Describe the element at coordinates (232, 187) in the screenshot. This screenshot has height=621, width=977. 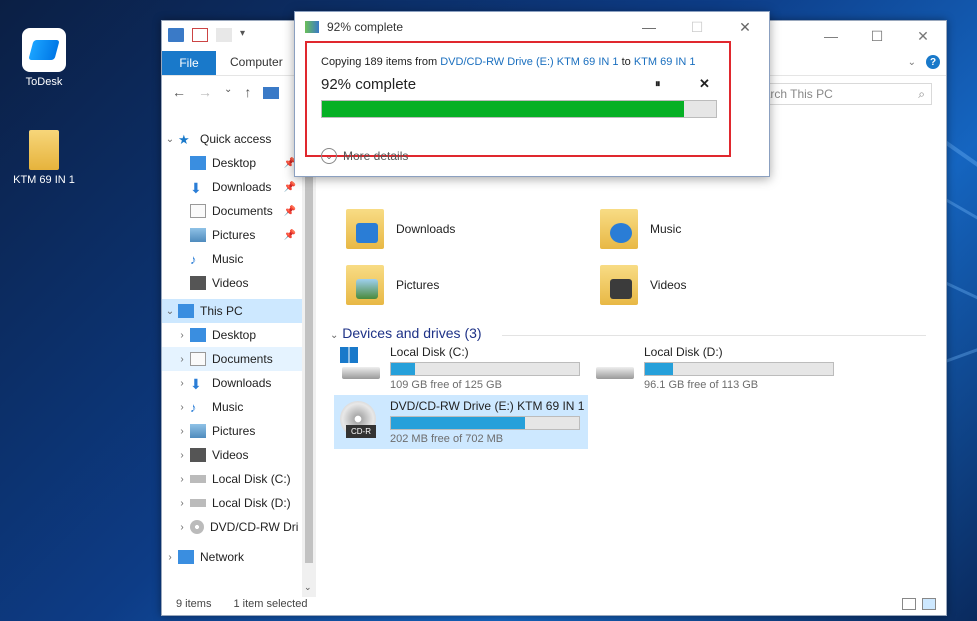
I see `sidebar-item-downloads: ⬇ Downloads 📌` at that location.